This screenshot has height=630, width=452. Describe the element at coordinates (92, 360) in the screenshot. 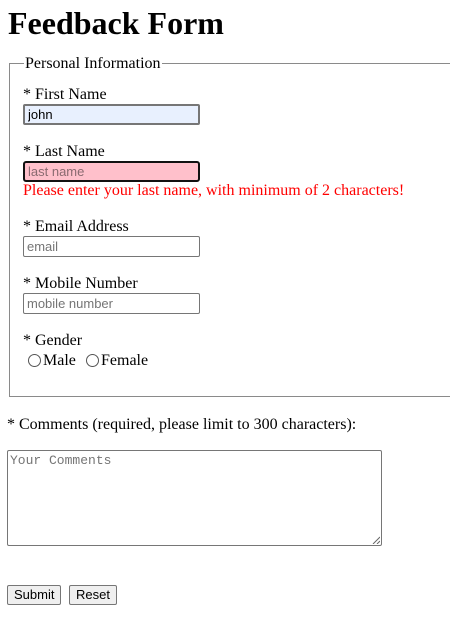

I see `gender-female-radio` at that location.